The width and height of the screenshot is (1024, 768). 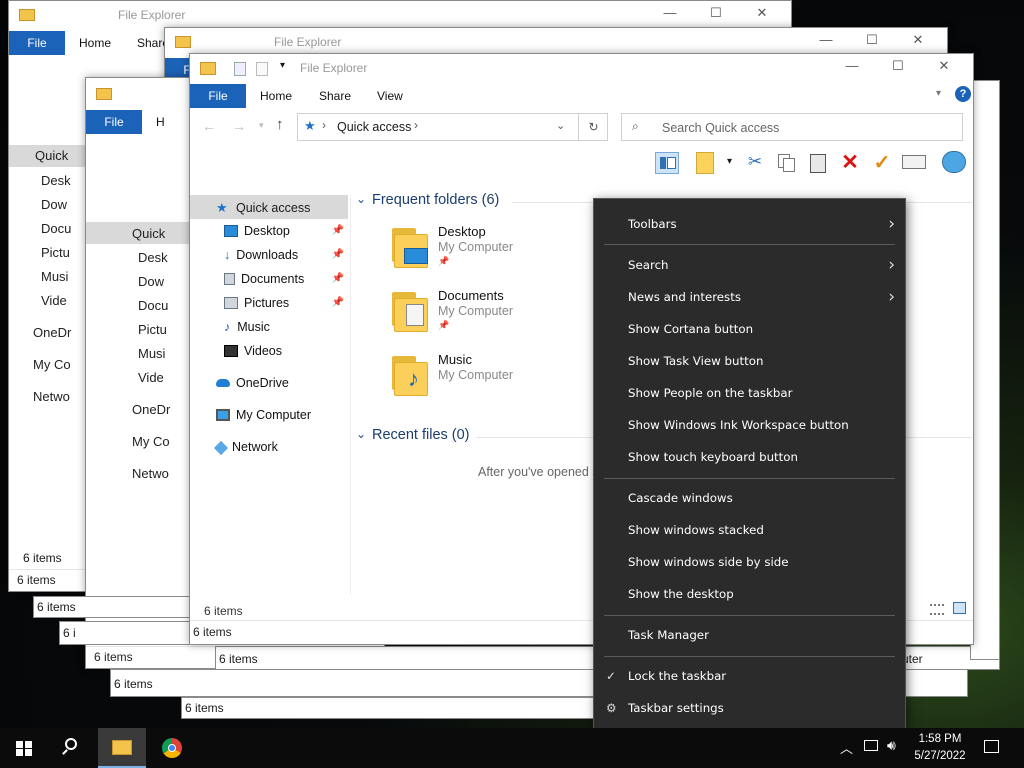 What do you see at coordinates (819, 163) in the screenshot?
I see `paste-icon` at bounding box center [819, 163].